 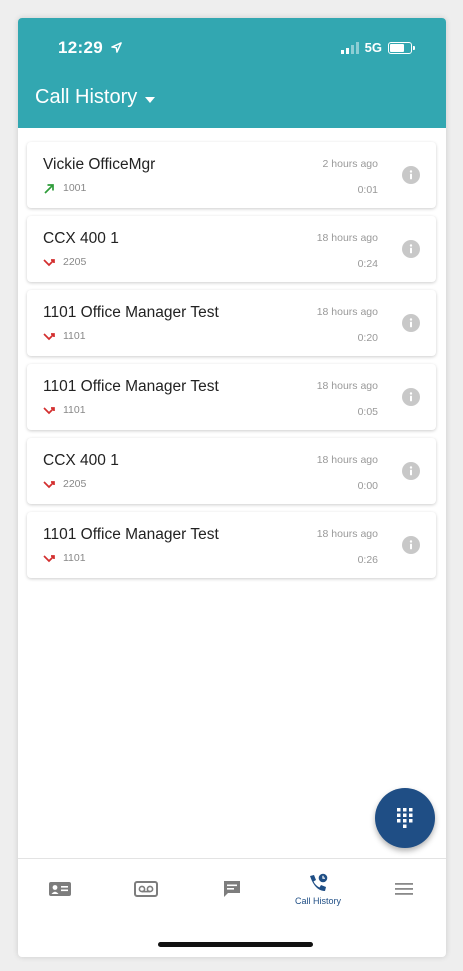 What do you see at coordinates (75, 188) in the screenshot?
I see `caller-number: 1001` at bounding box center [75, 188].